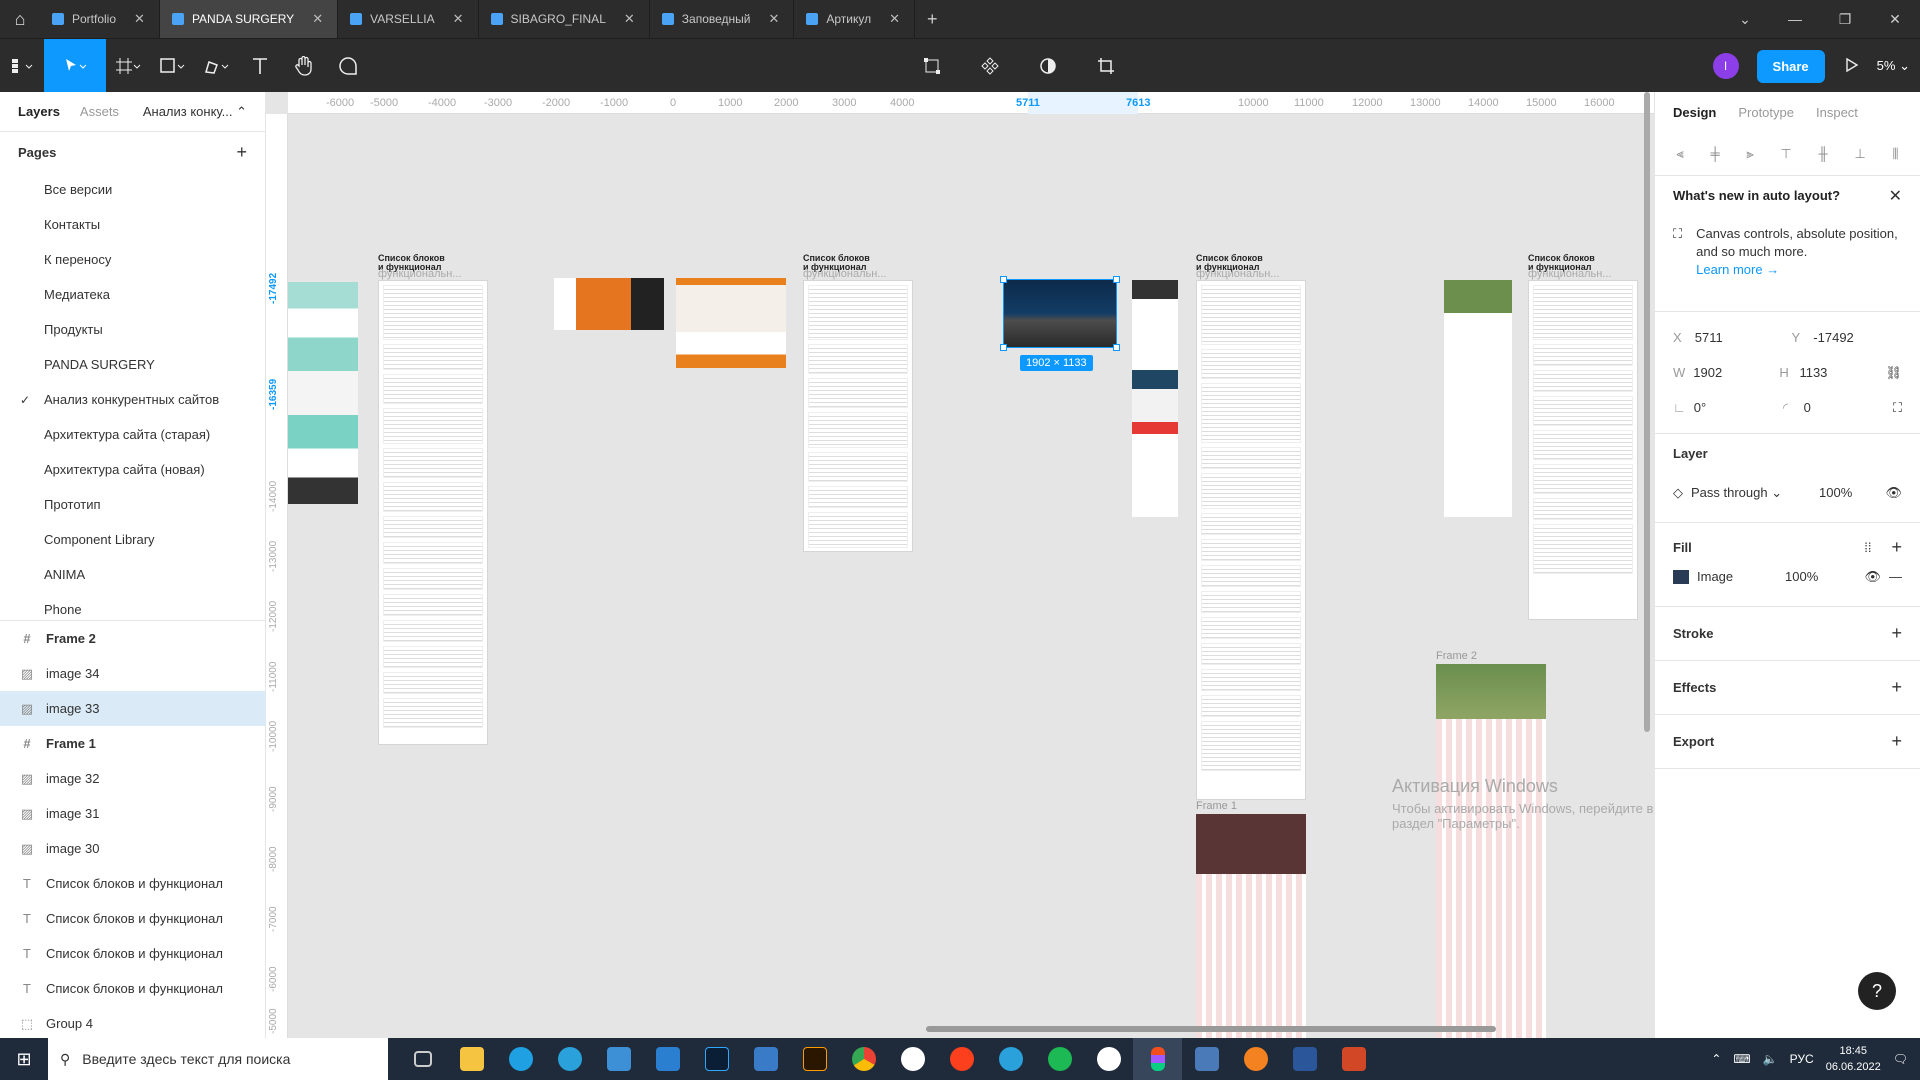 Image resolution: width=1920 pixels, height=1080 pixels. I want to click on minimize-icon: —, so click(1795, 19).